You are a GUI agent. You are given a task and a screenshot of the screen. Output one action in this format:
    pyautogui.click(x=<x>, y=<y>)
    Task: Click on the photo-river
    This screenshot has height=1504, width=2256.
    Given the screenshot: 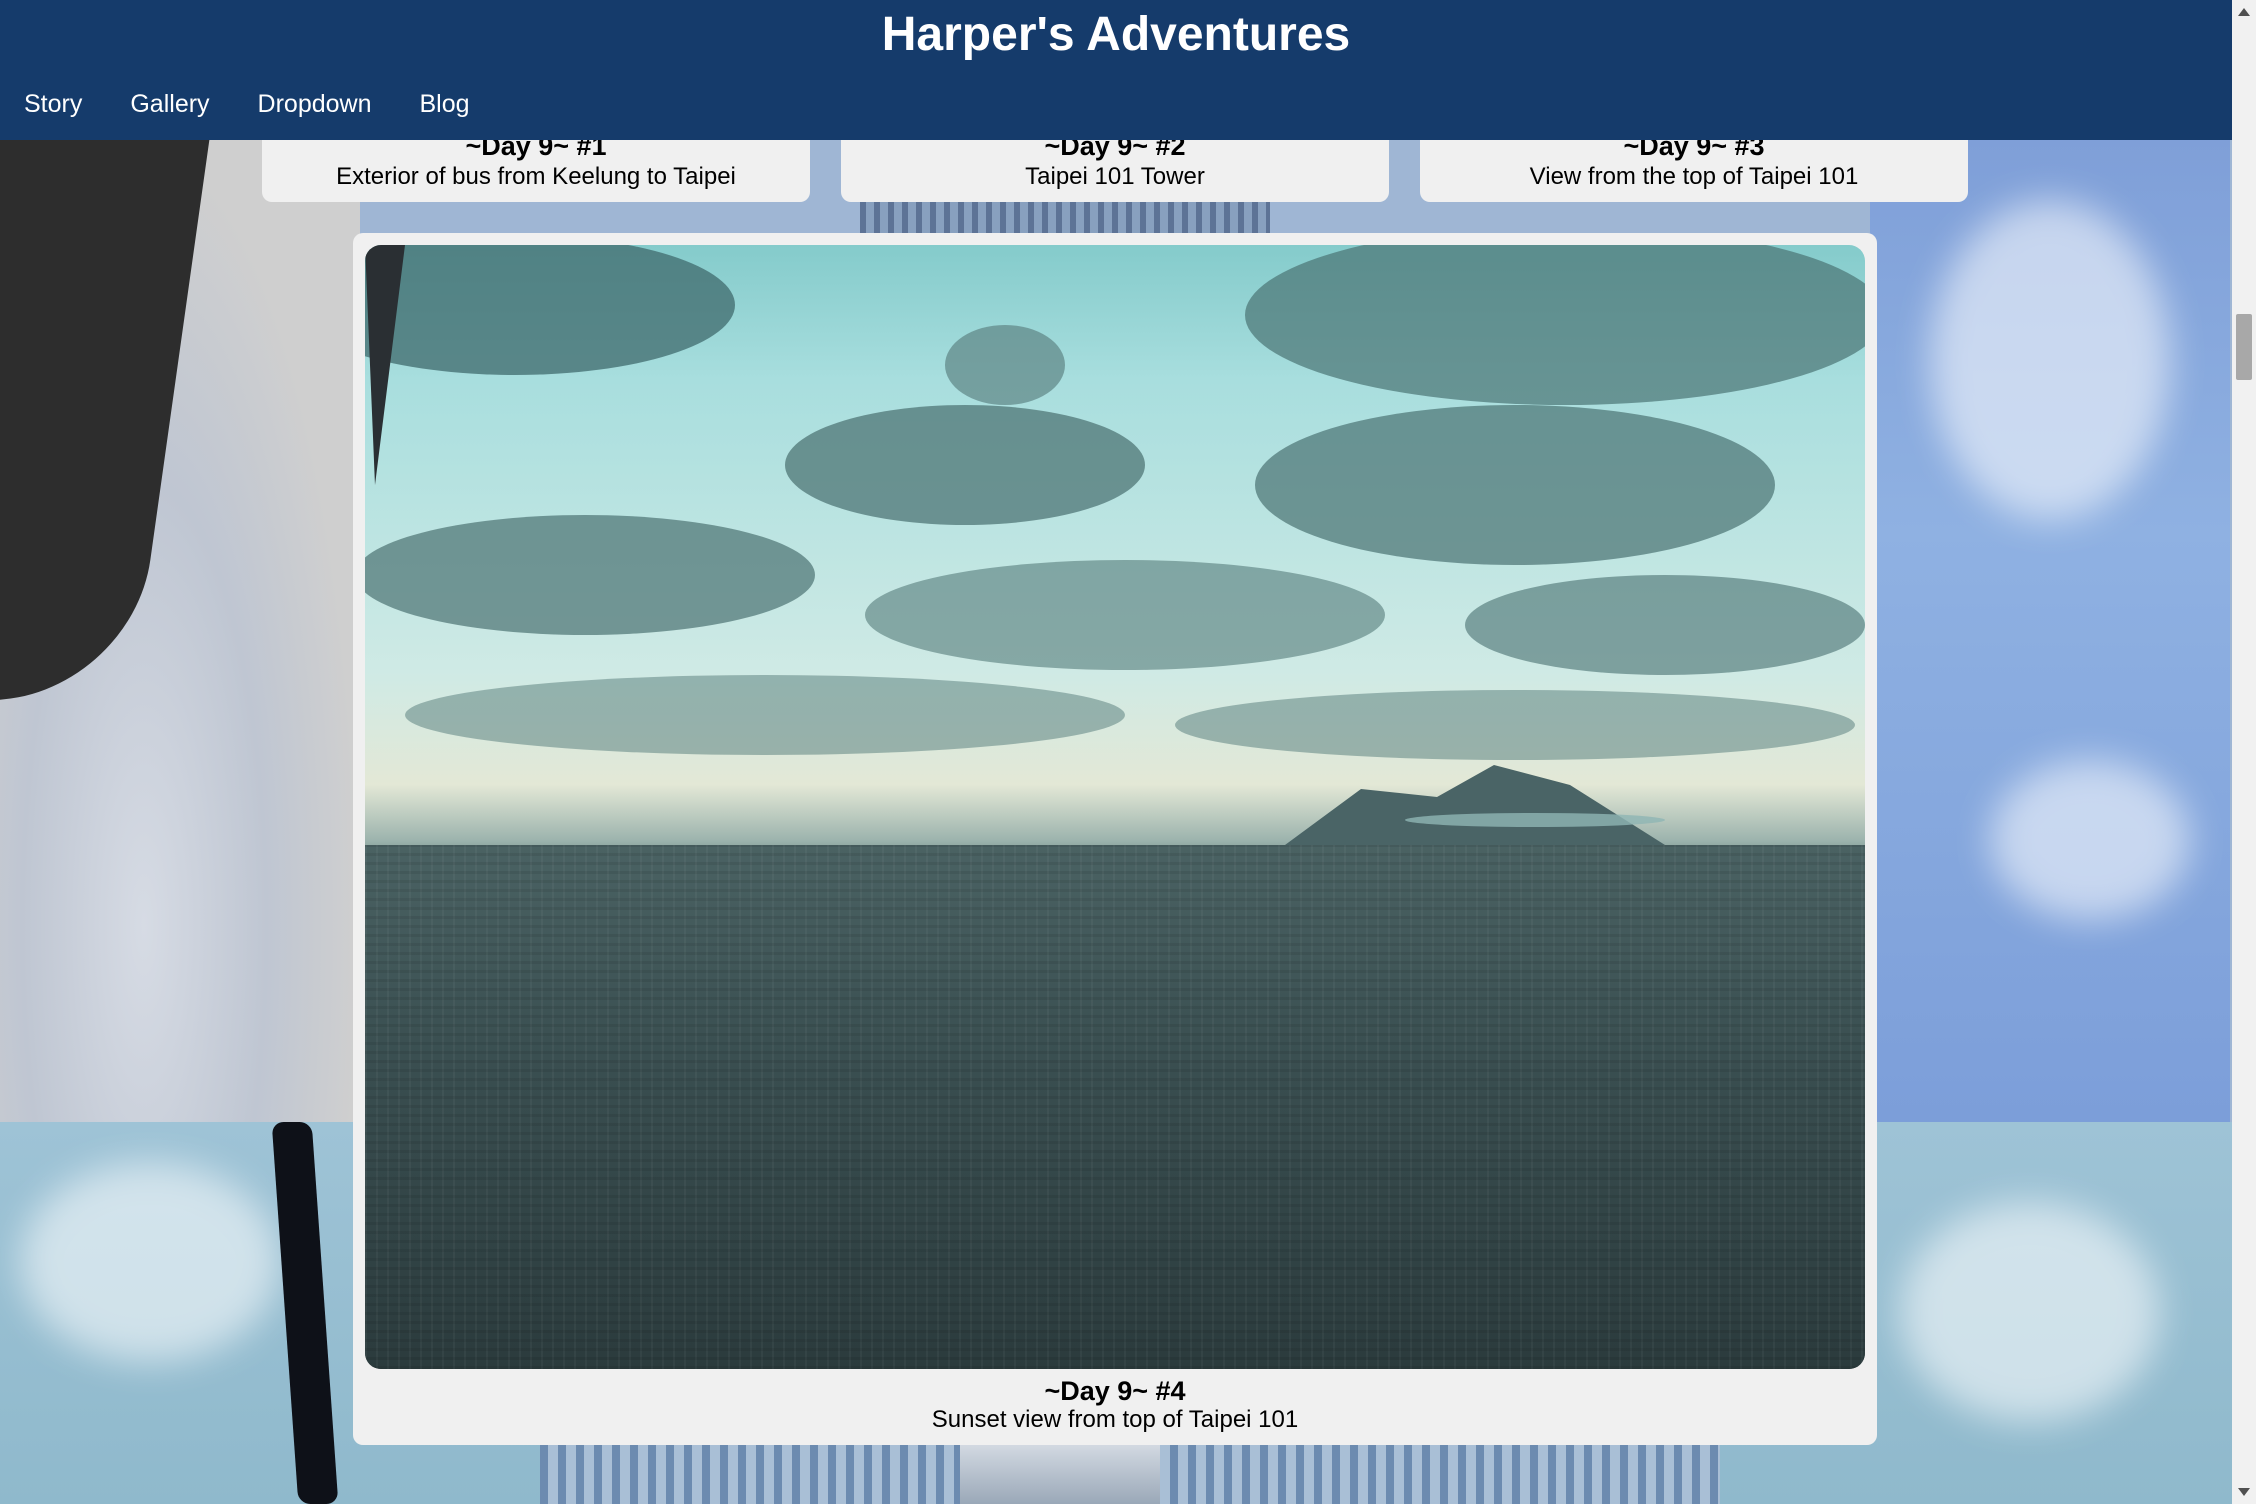 What is the action you would take?
    pyautogui.click(x=1535, y=820)
    